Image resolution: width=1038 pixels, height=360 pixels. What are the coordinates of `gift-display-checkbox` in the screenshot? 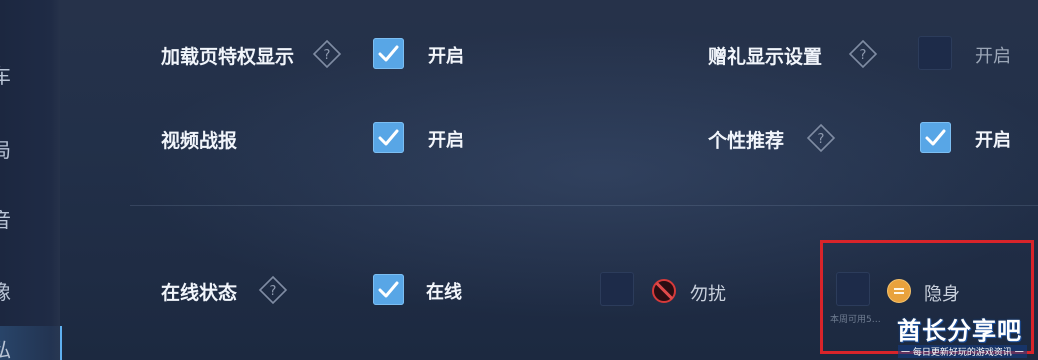 It's located at (935, 53).